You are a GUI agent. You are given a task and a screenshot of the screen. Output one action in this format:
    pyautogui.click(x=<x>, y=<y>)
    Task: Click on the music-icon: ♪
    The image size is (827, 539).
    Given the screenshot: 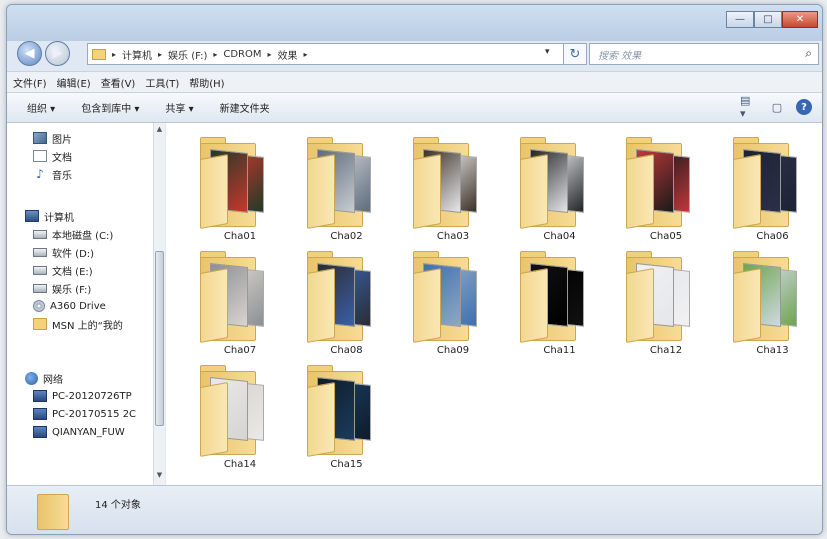 What is the action you would take?
    pyautogui.click(x=40, y=174)
    